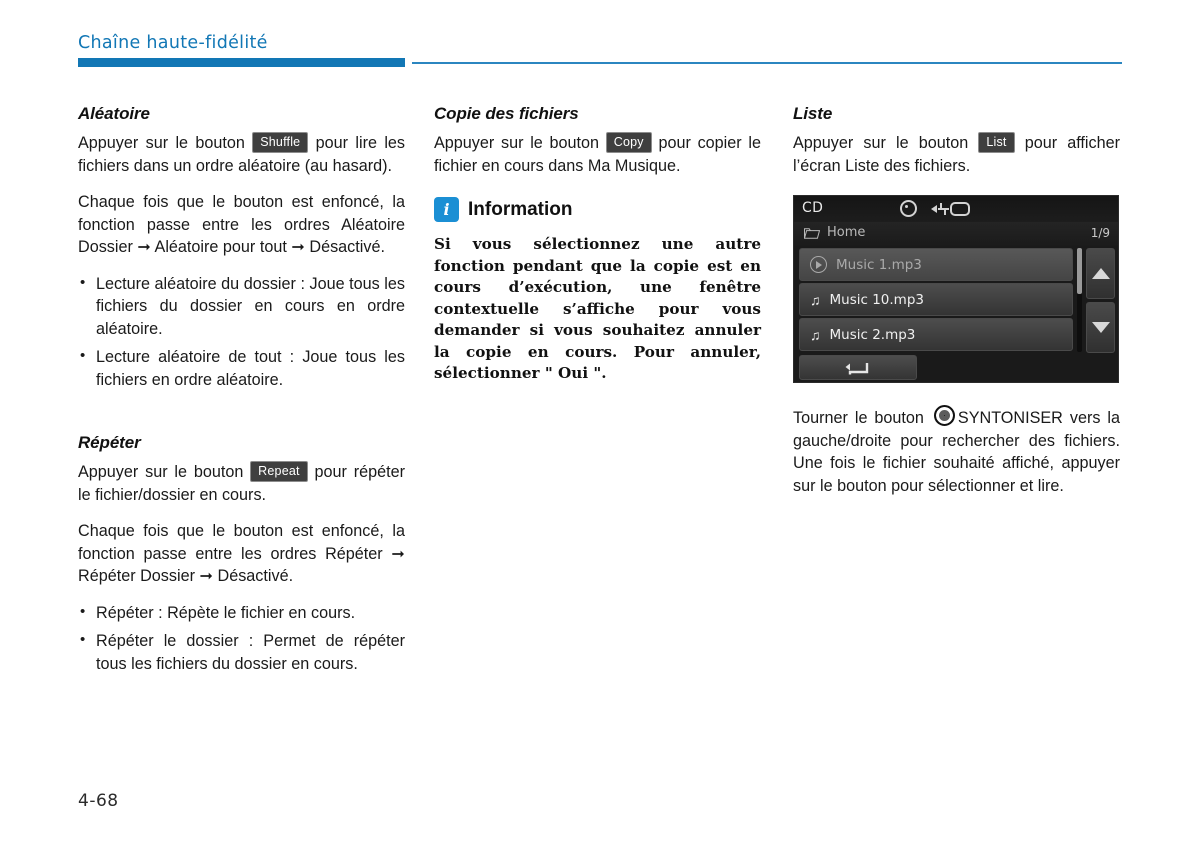 This screenshot has height=846, width=1200. Describe the element at coordinates (517, 143) in the screenshot. I see `copy-intro-before: Appuyer sur le bouton` at that location.